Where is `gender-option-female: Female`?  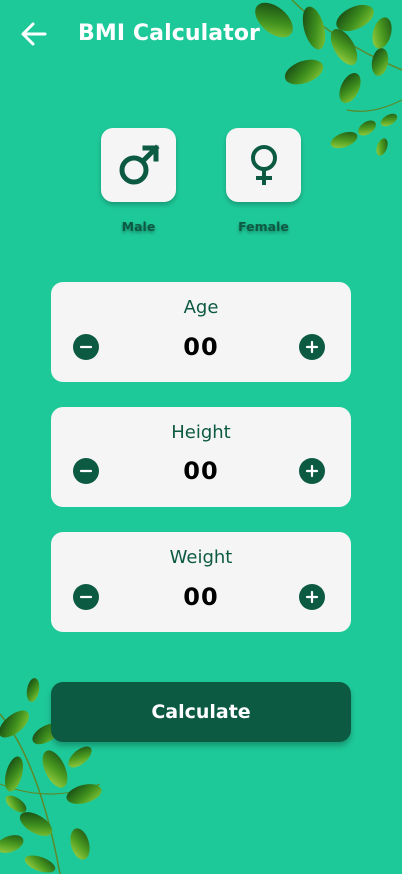 gender-option-female: Female is located at coordinates (263, 181).